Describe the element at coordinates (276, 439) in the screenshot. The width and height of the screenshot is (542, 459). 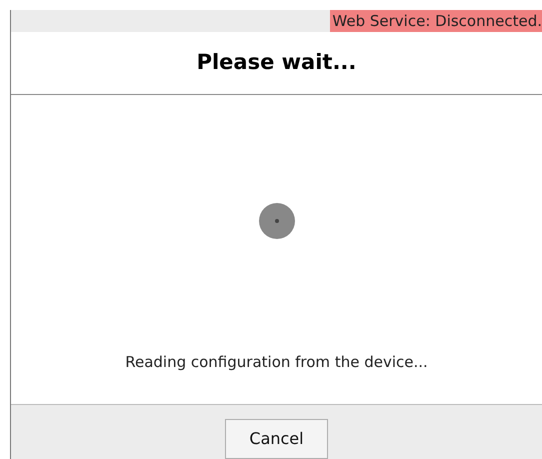
I see `cancel-button: Cancel` at that location.